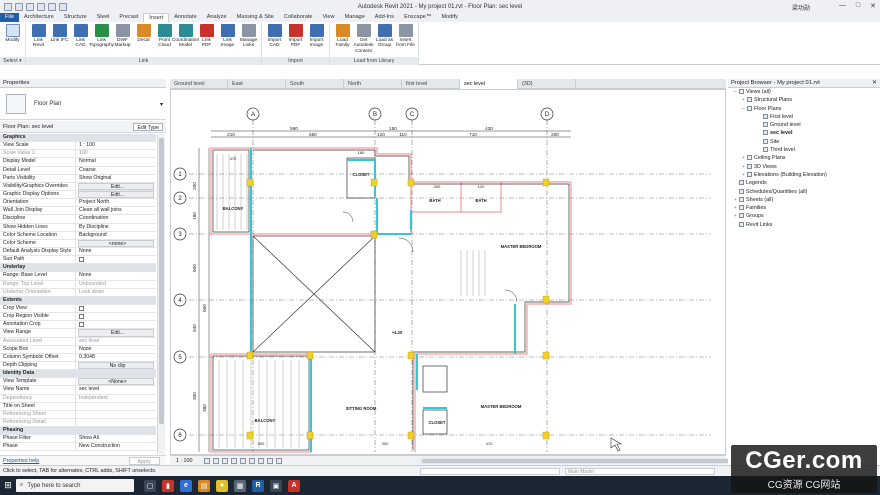 The width and height of the screenshot is (880, 495). What do you see at coordinates (255, 17) in the screenshot?
I see `ribbon-tab-massing-site: Massing & Site` at bounding box center [255, 17].